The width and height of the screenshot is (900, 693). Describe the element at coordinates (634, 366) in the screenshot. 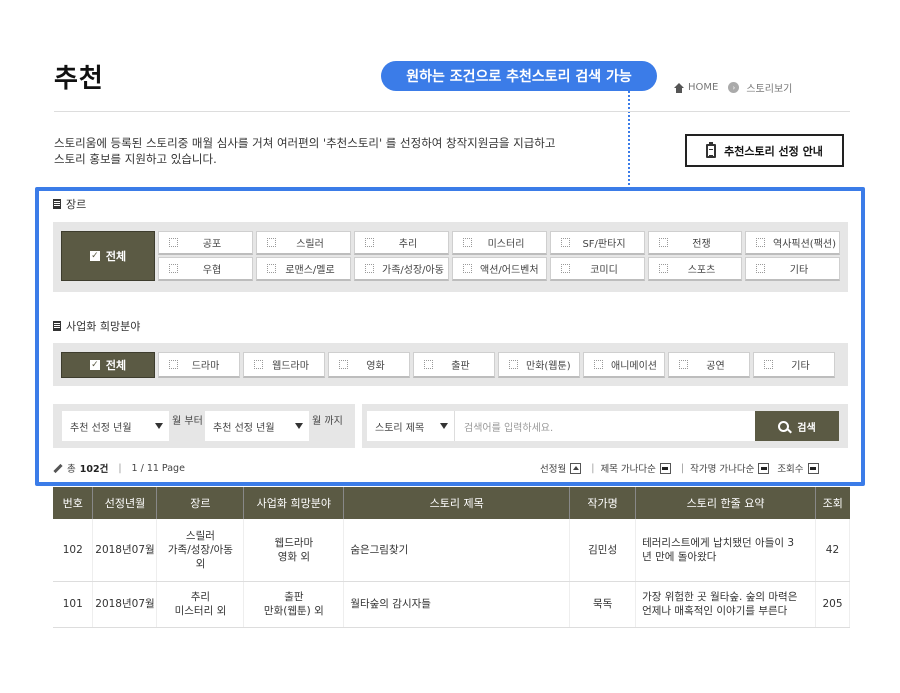

I see `business-option-label: 애니메이션` at that location.